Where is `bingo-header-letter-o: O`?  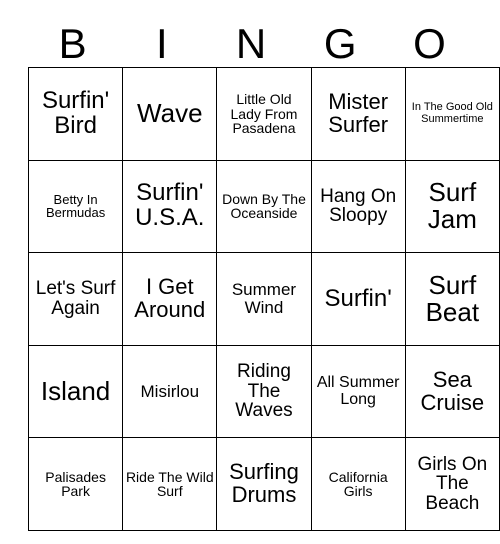
bingo-header-letter-o: O is located at coordinates (429, 43).